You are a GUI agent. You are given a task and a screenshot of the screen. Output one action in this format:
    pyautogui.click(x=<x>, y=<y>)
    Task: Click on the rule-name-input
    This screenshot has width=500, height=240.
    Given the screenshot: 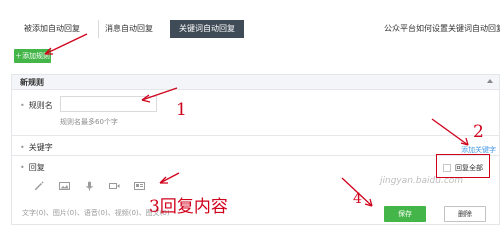 What is the action you would take?
    pyautogui.click(x=108, y=104)
    